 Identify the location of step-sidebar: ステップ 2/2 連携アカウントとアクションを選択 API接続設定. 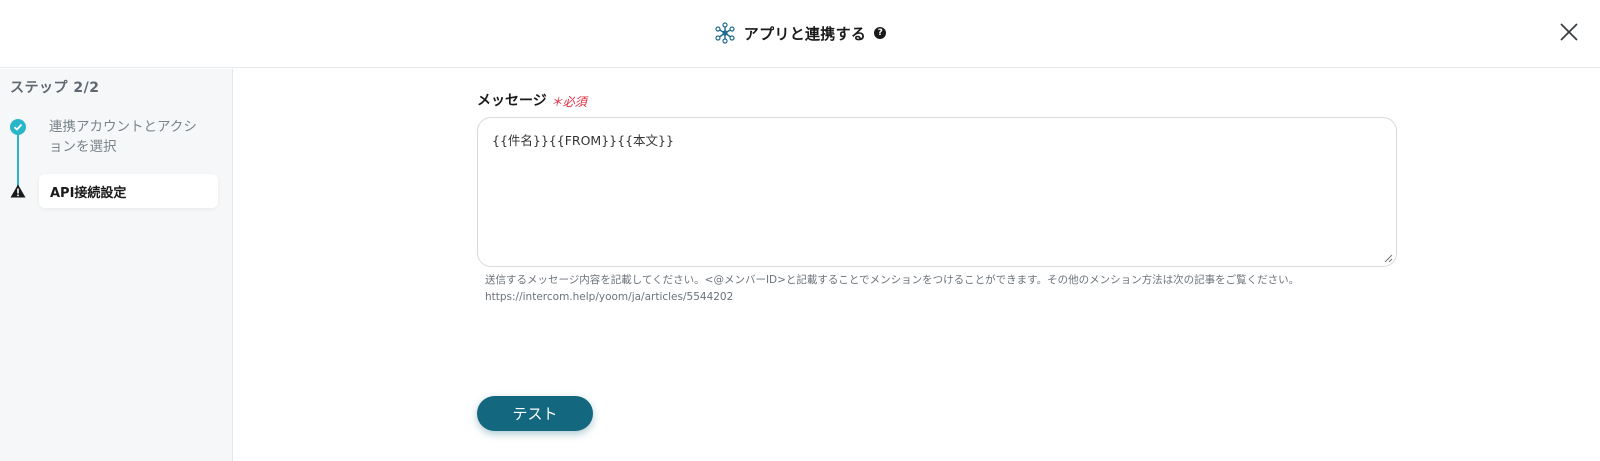
(116, 265).